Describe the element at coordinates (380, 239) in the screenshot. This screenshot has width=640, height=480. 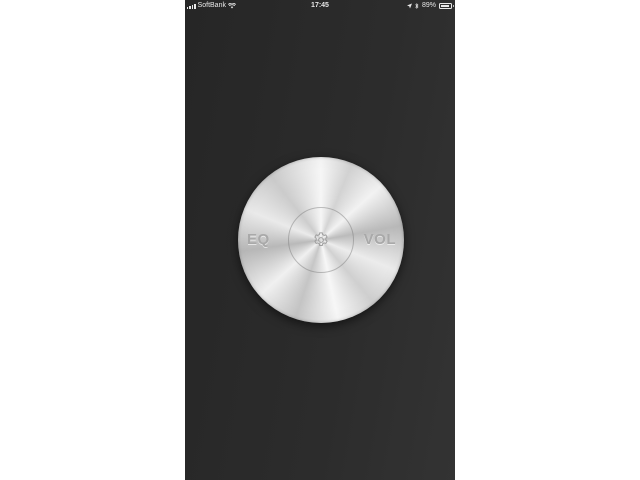
I see `vol-label: VOL` at that location.